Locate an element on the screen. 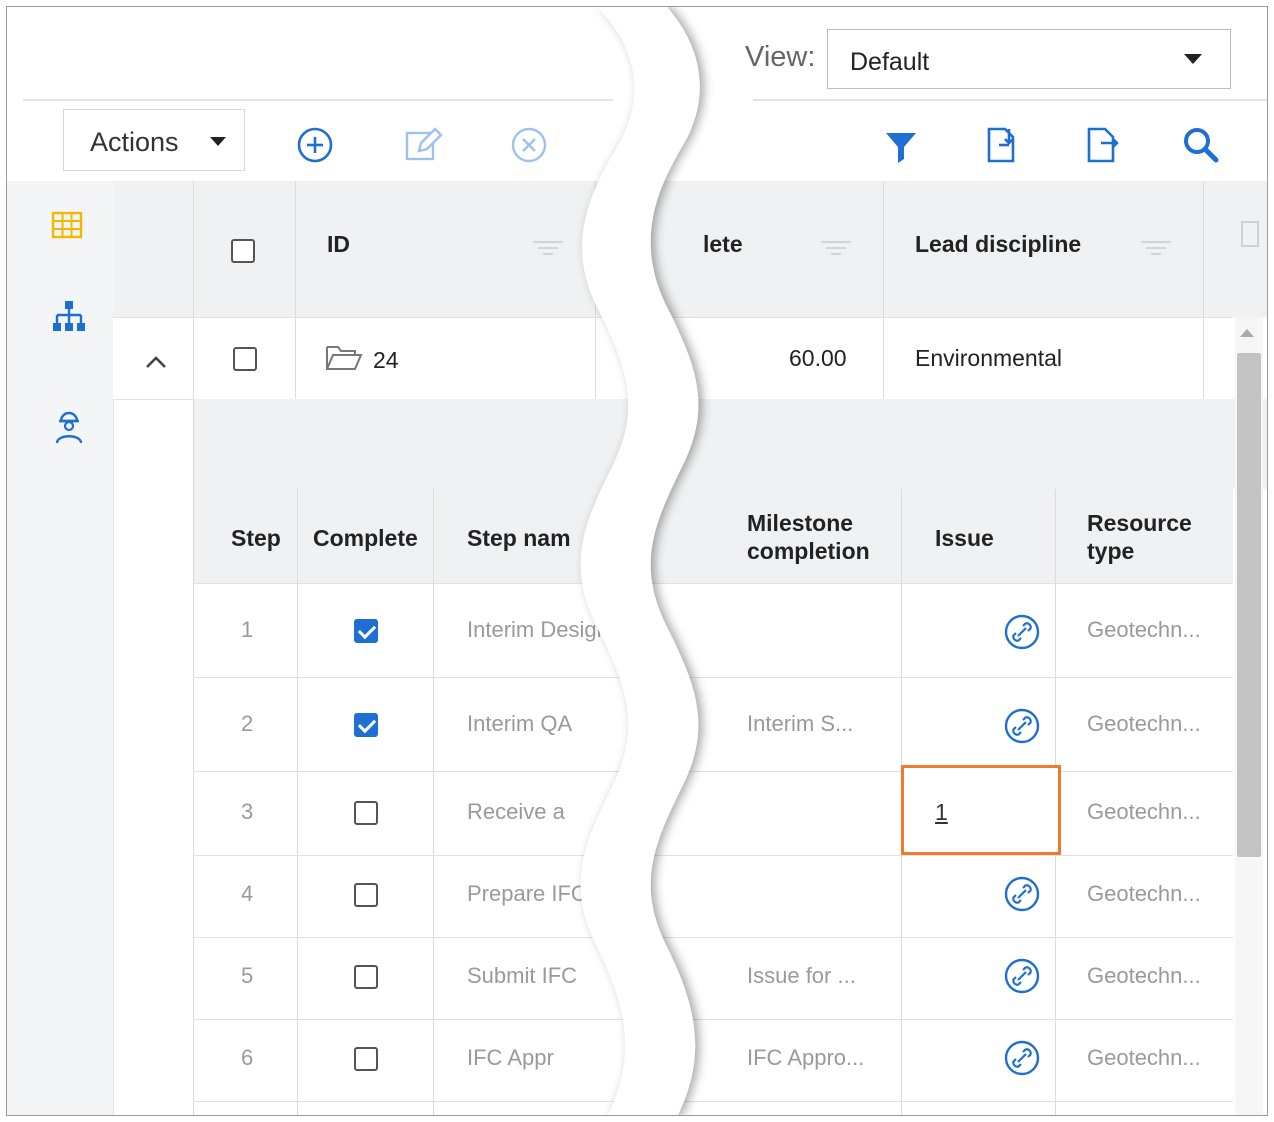 This screenshot has height=1122, width=1274. header-line: Resource is located at coordinates (1139, 523).